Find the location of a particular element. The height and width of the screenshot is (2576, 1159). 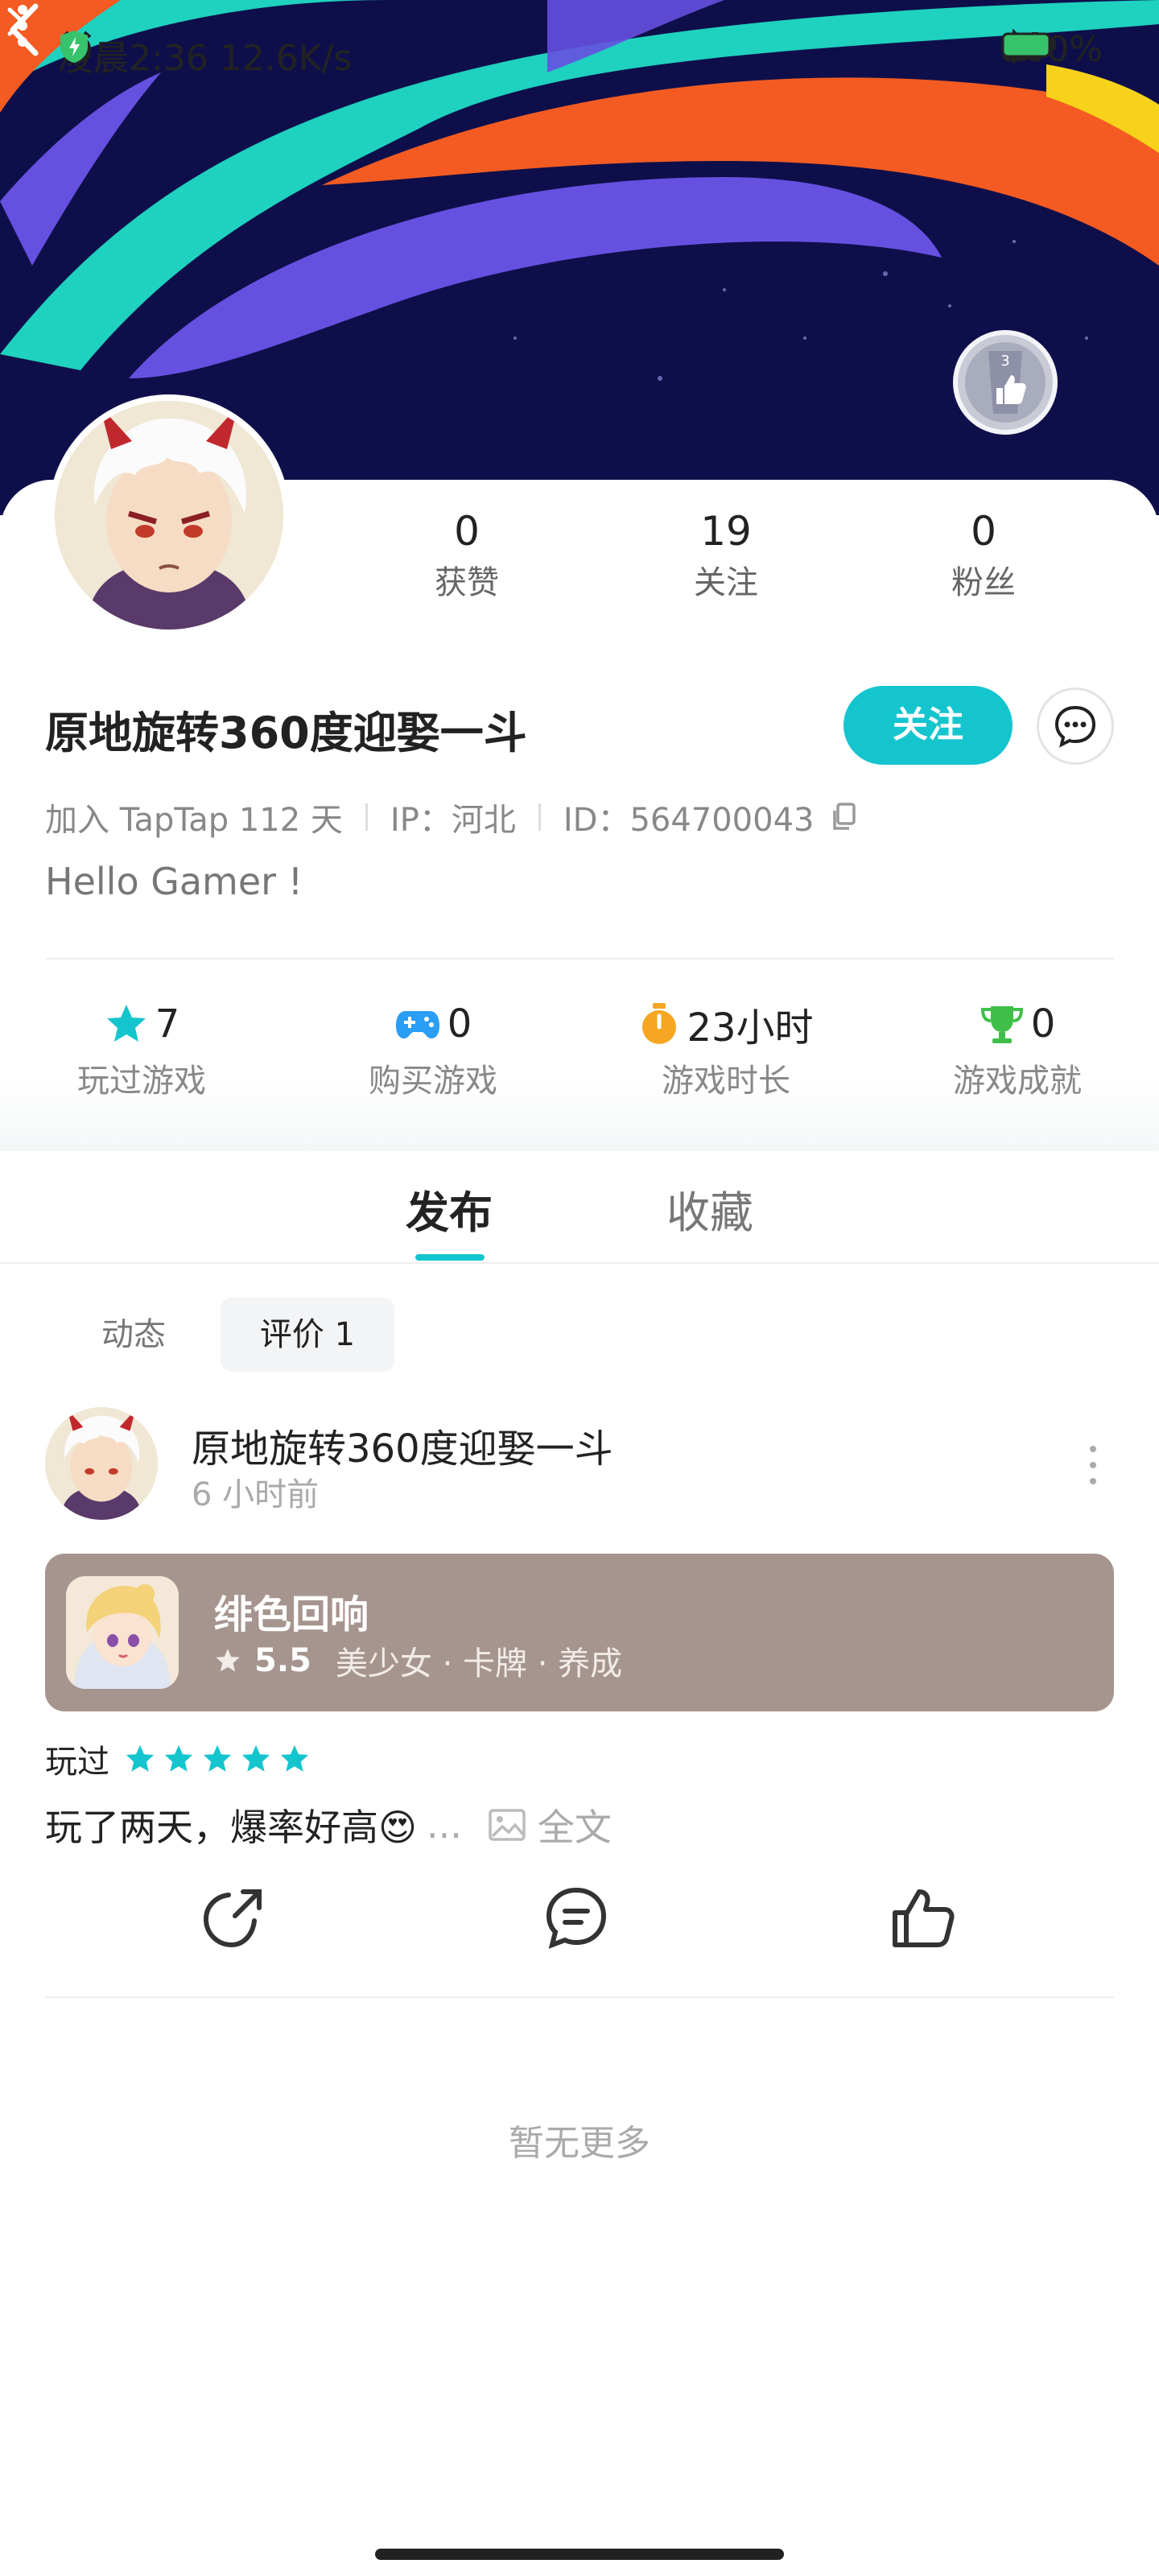

profile-meta: 加入 TapTap 112 天 IP：河北 ID：564700043 is located at coordinates (453, 817).